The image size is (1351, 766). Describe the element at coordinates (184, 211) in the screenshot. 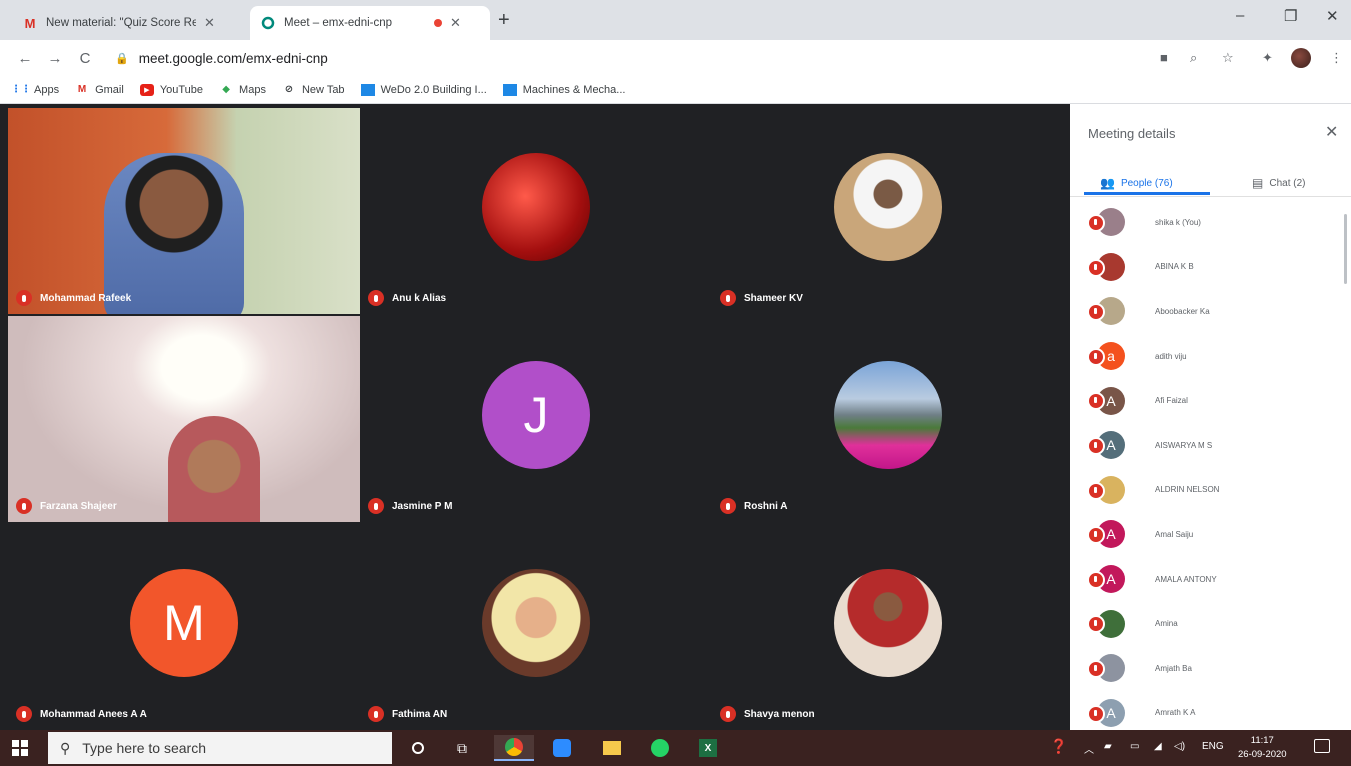

I see `participant-tile-video: Mohammad Rafeek` at that location.